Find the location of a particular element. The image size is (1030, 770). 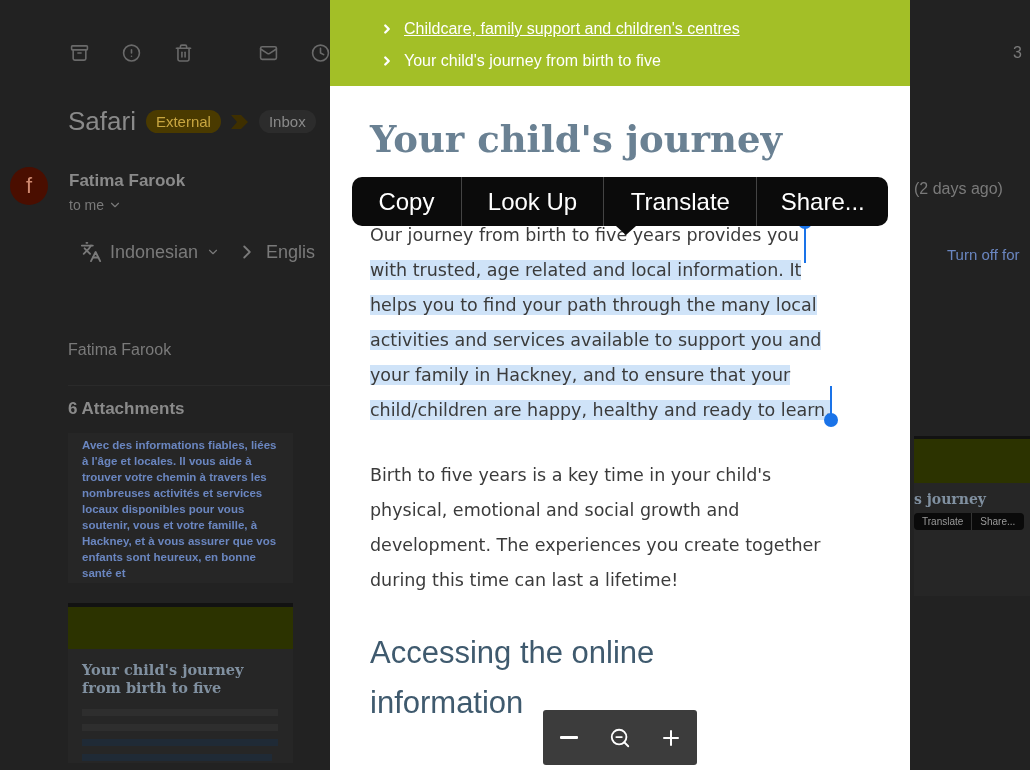

language-select: Indonesian is located at coordinates (154, 252).